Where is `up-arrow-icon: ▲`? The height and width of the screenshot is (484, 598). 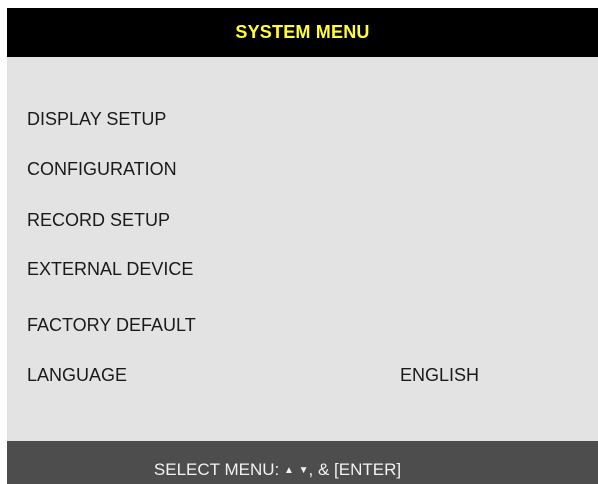 up-arrow-icon: ▲ is located at coordinates (288, 470).